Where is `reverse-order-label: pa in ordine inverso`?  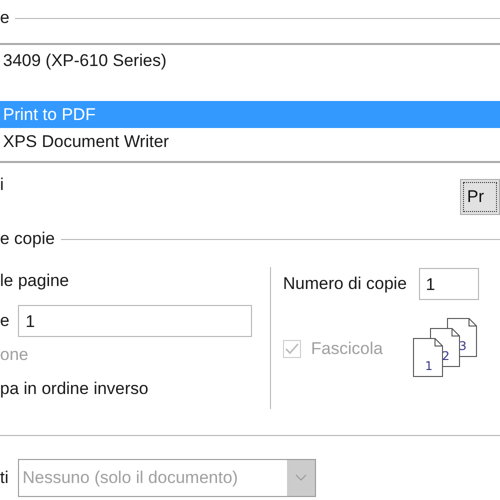
reverse-order-label: pa in ordine inverso is located at coordinates (135, 389).